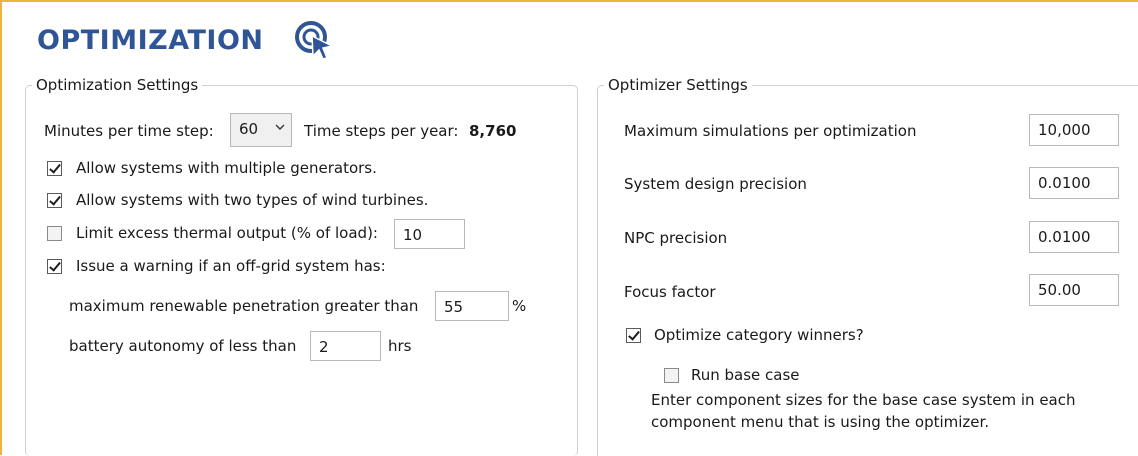 This screenshot has height=456, width=1138. I want to click on optimize-category-winners-checkbox, so click(633, 335).